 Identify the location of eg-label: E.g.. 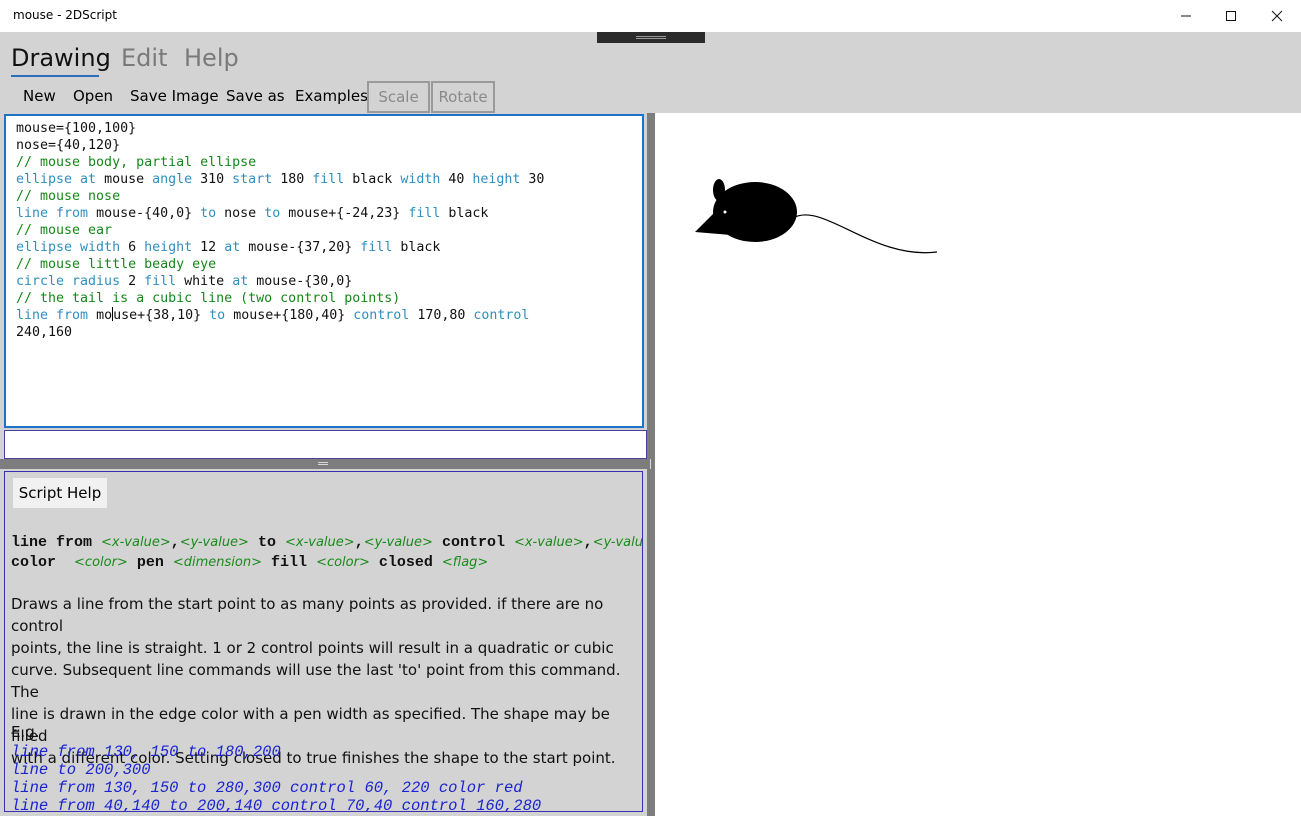
(25, 732).